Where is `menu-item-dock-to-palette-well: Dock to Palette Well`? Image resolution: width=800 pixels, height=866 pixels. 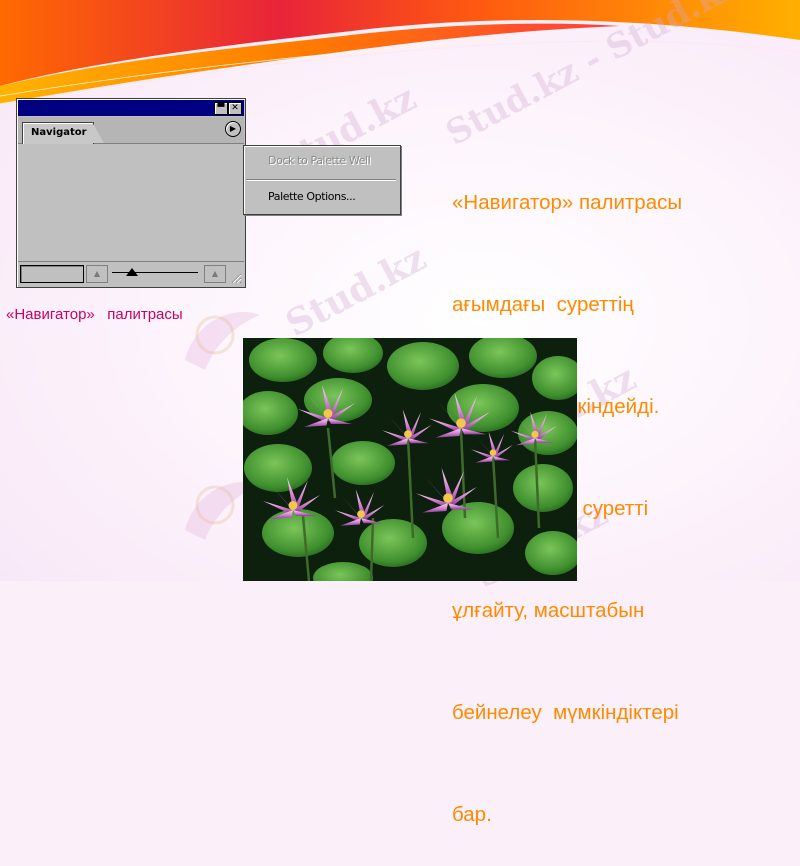
menu-item-dock-to-palette-well: Dock to Palette Well is located at coordinates (319, 160).